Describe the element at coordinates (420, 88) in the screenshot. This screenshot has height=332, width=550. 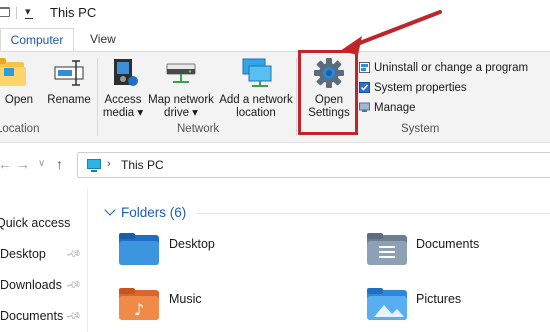
I see `system-properties-label: System properties` at that location.